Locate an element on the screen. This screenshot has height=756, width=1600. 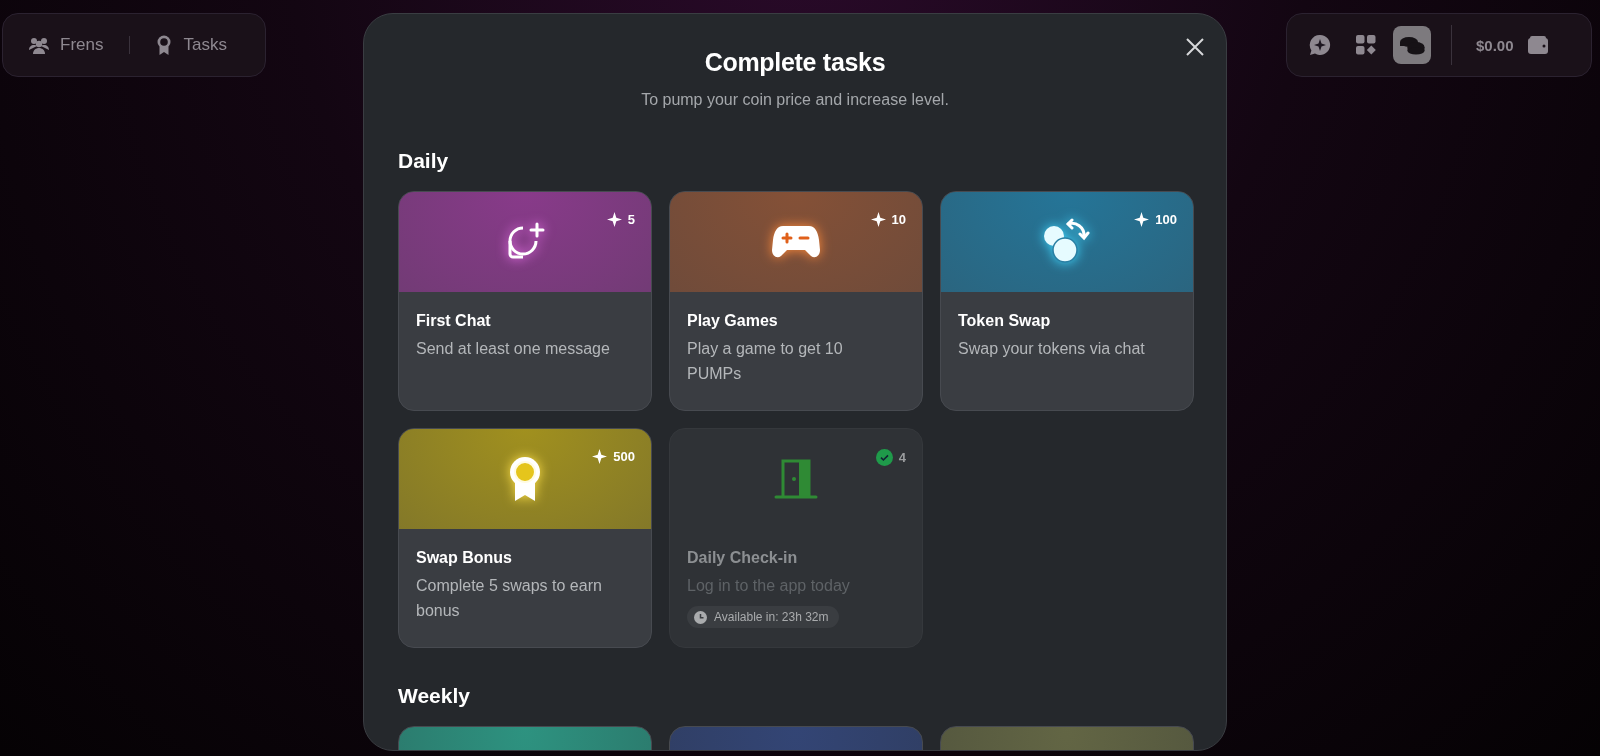
availability-pill: Available in: 23h 32m is located at coordinates (763, 617).